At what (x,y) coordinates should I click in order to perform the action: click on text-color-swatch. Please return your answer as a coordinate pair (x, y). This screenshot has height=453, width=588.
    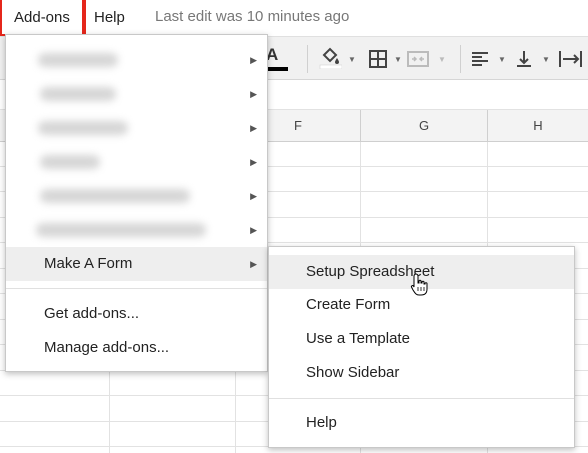
    Looking at the image, I should click on (277, 69).